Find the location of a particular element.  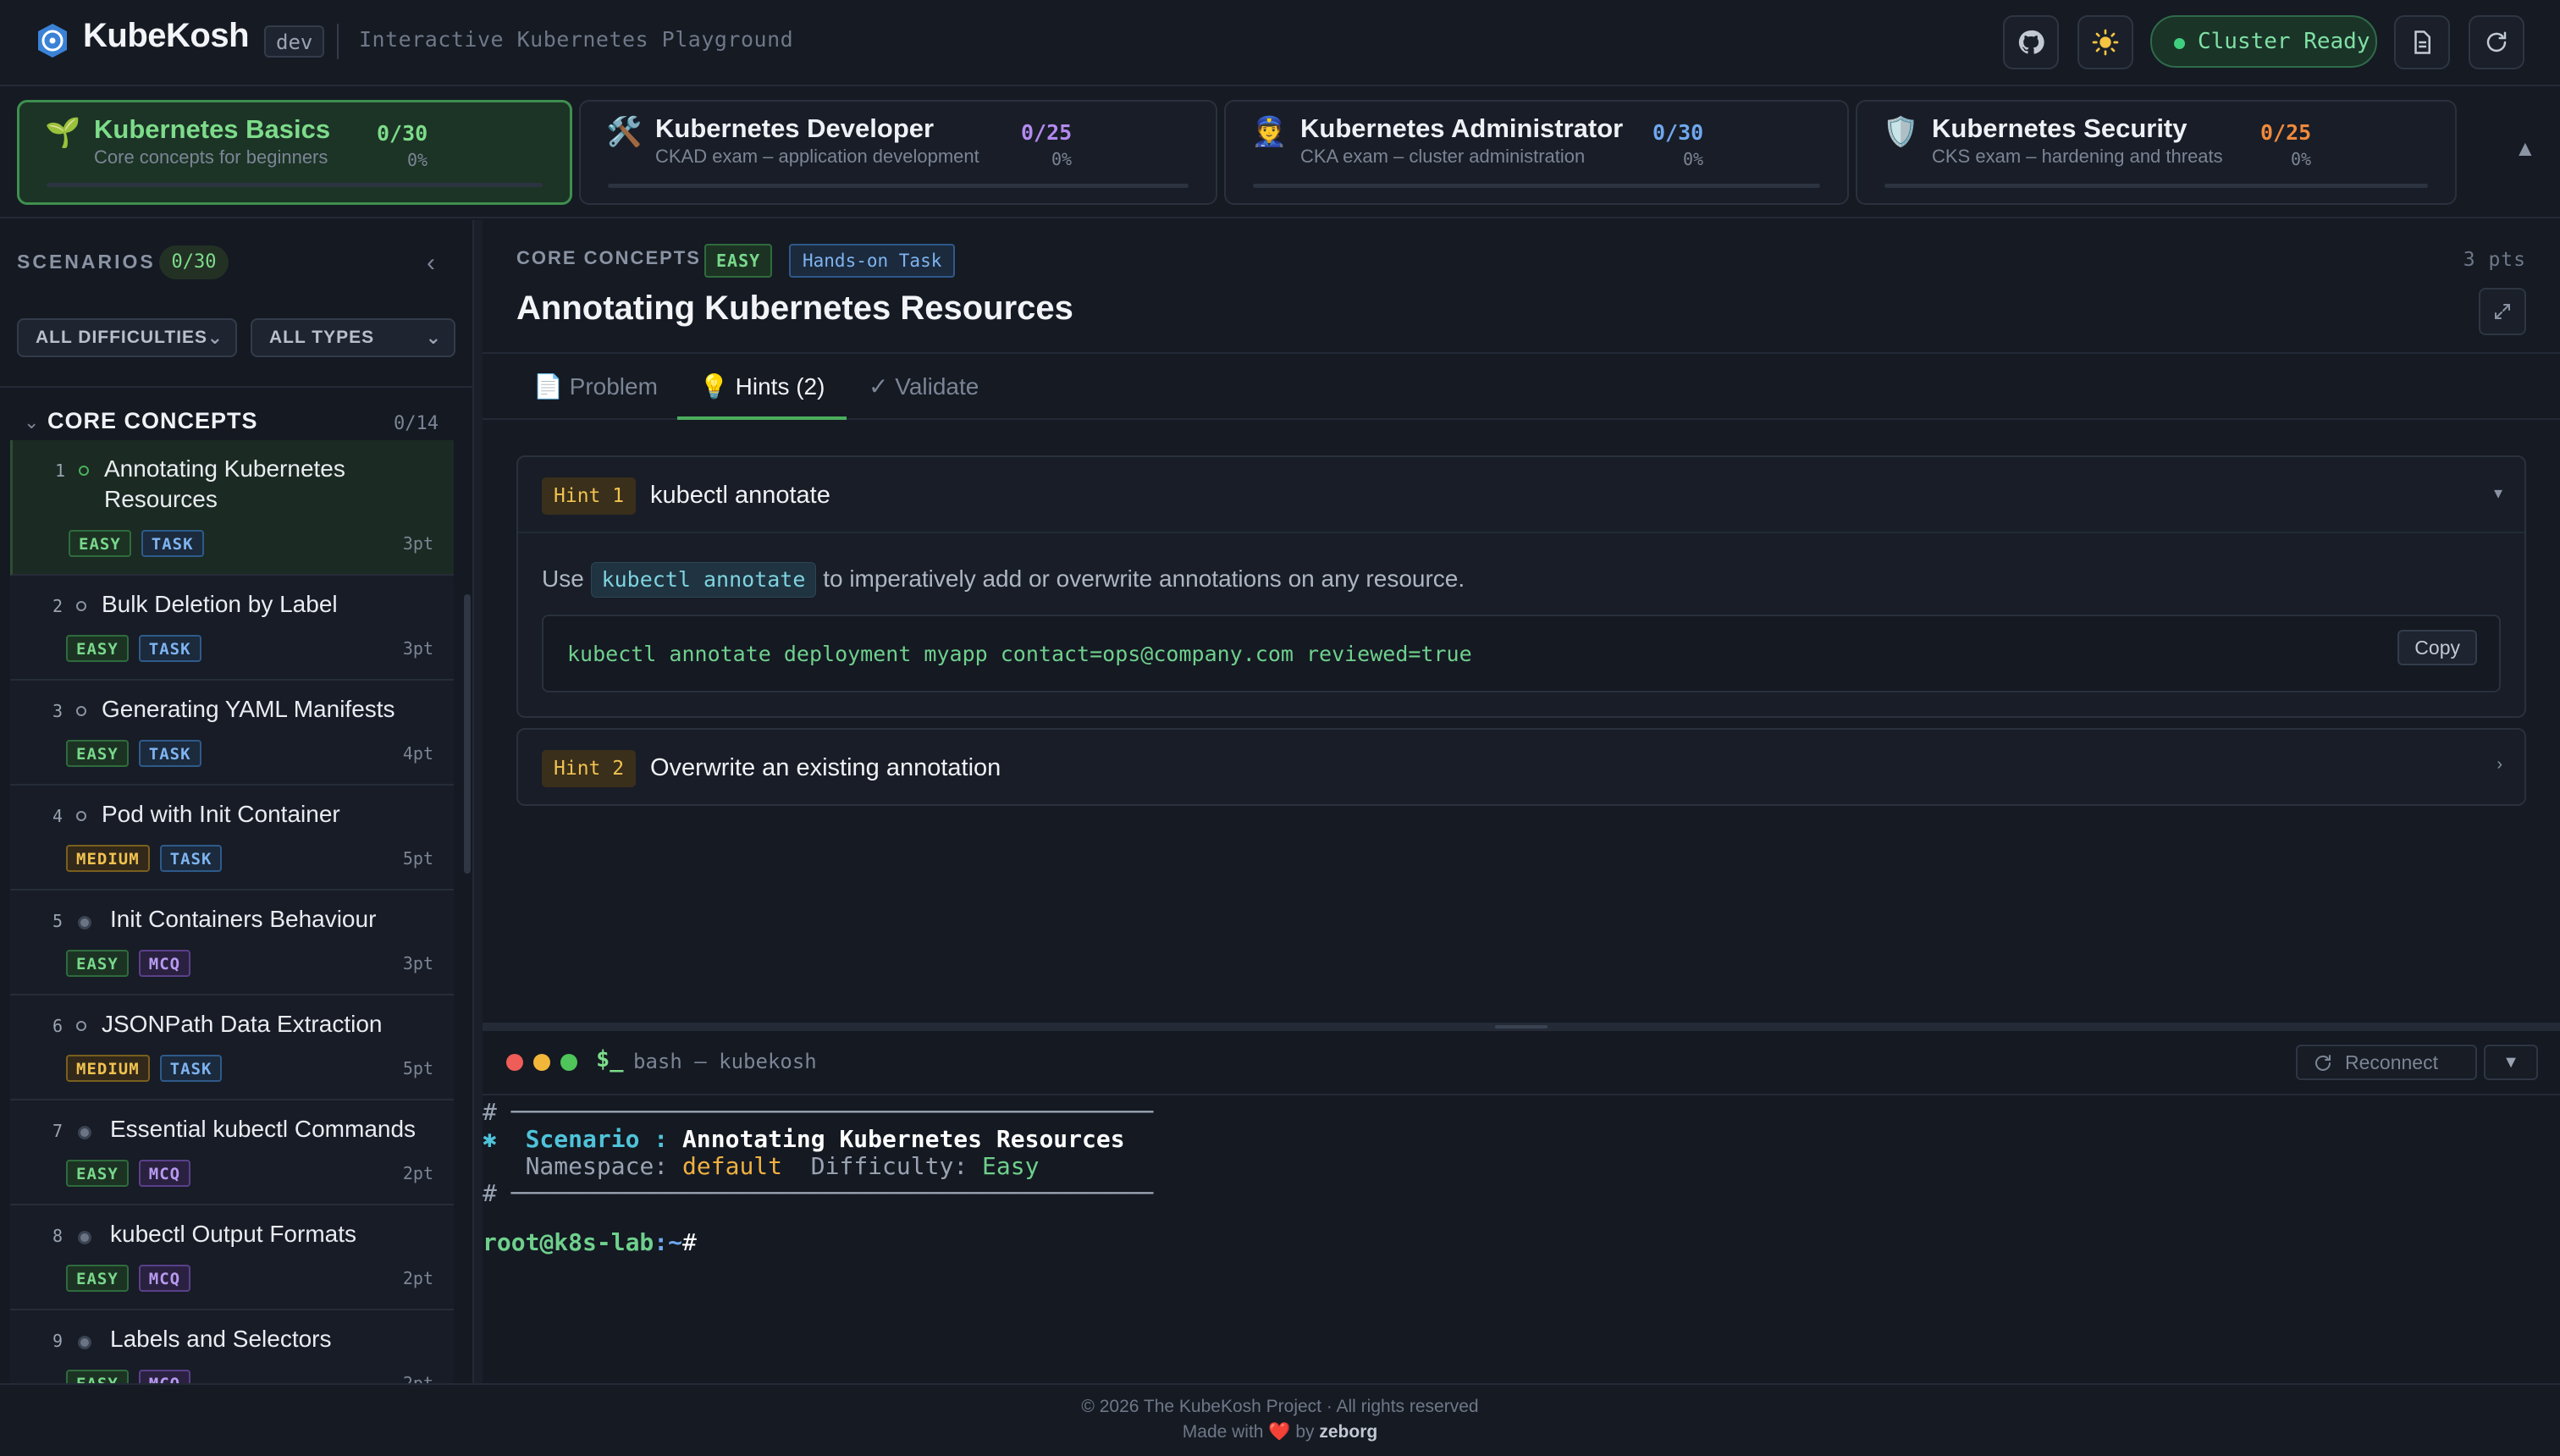

expand-button is located at coordinates (2502, 311).